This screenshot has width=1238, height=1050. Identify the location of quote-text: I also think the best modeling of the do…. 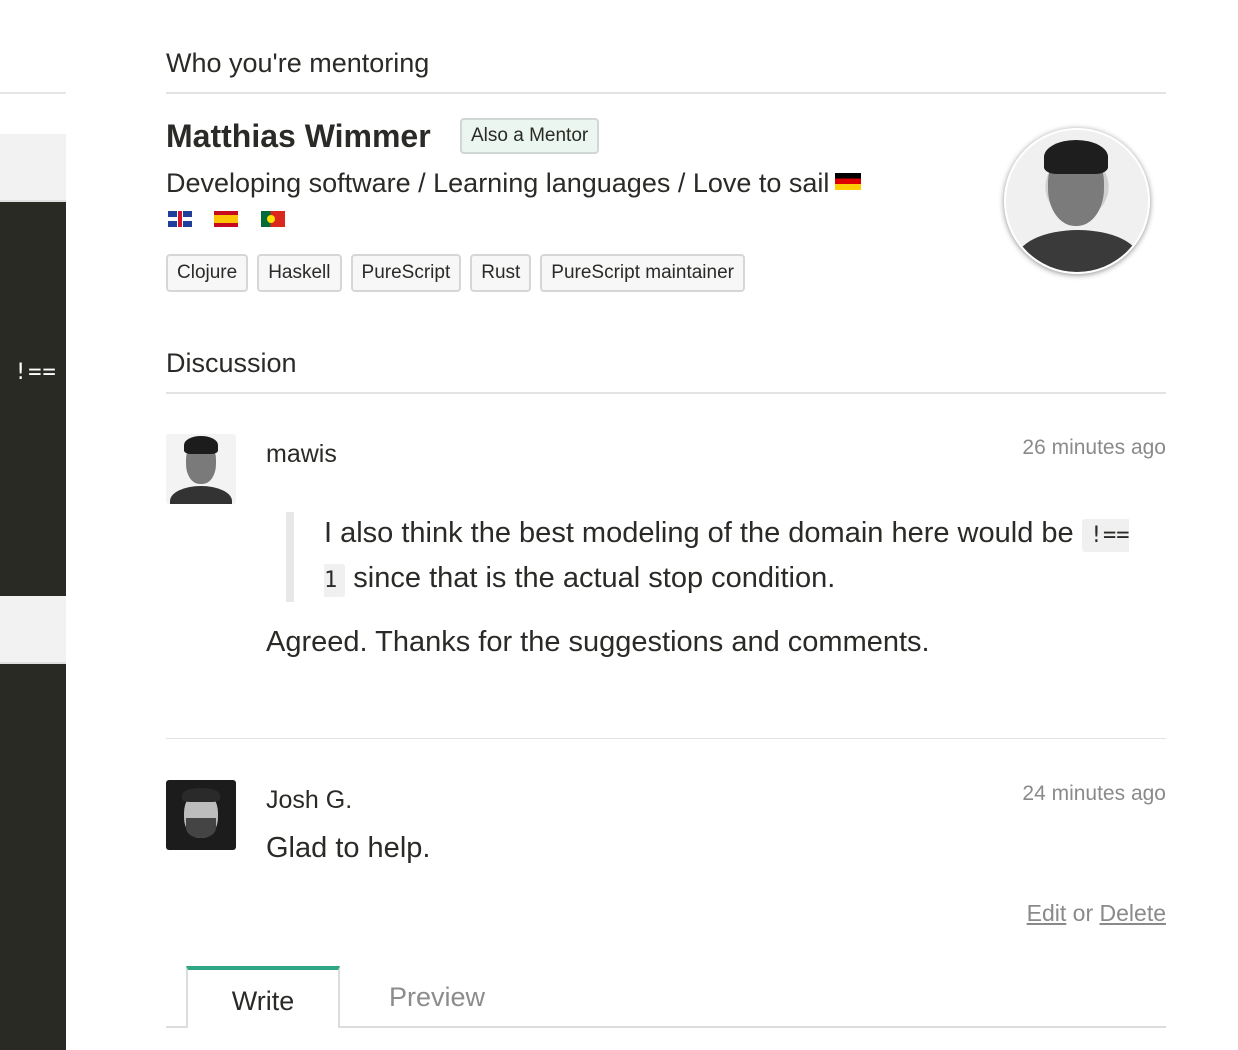
(703, 533).